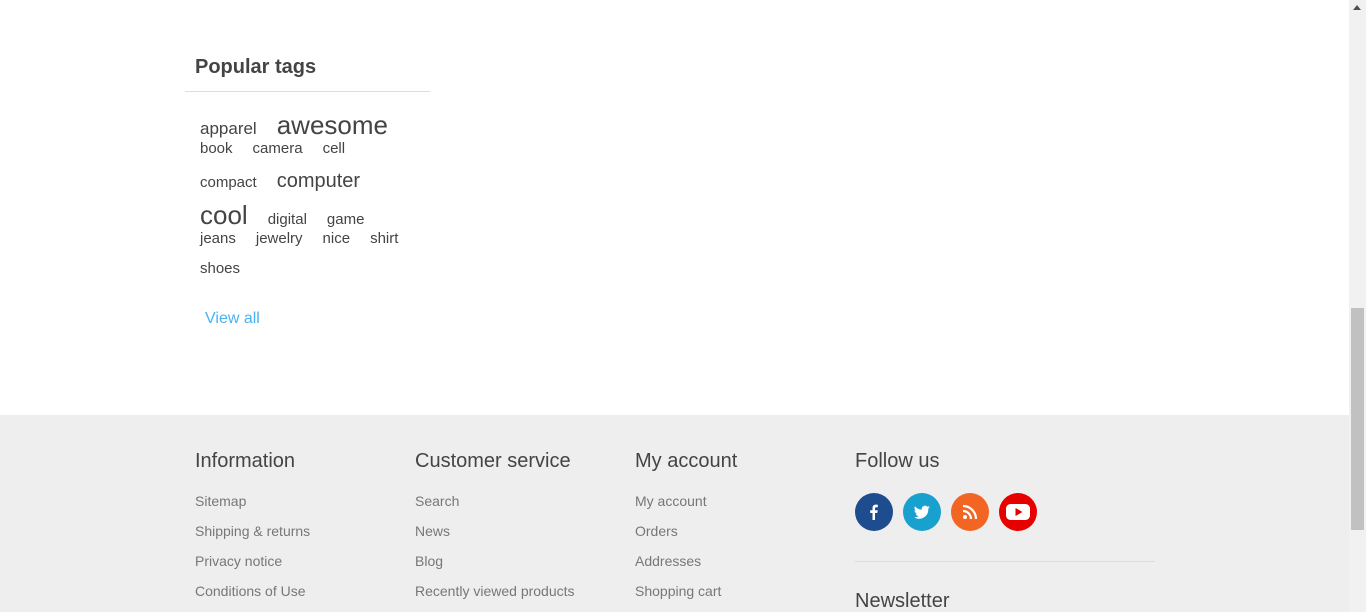 The width and height of the screenshot is (1366, 612). I want to click on tag-computer: computer, so click(318, 181).